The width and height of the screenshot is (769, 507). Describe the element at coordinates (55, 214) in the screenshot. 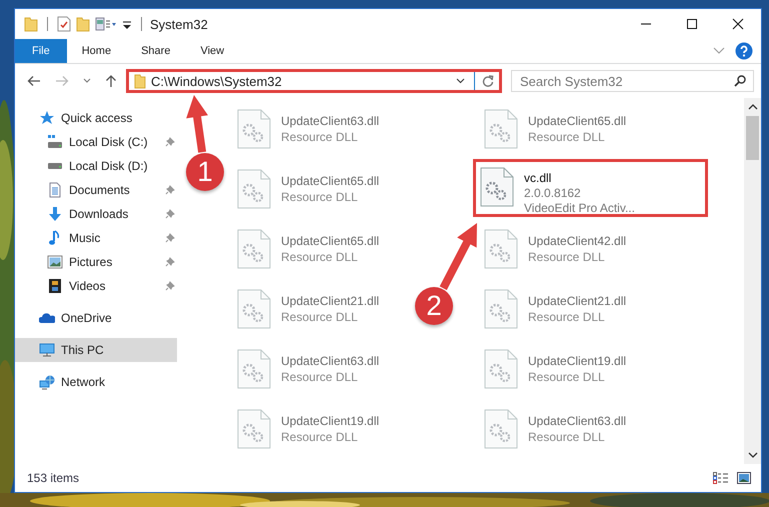

I see `down-arrow-icon` at that location.